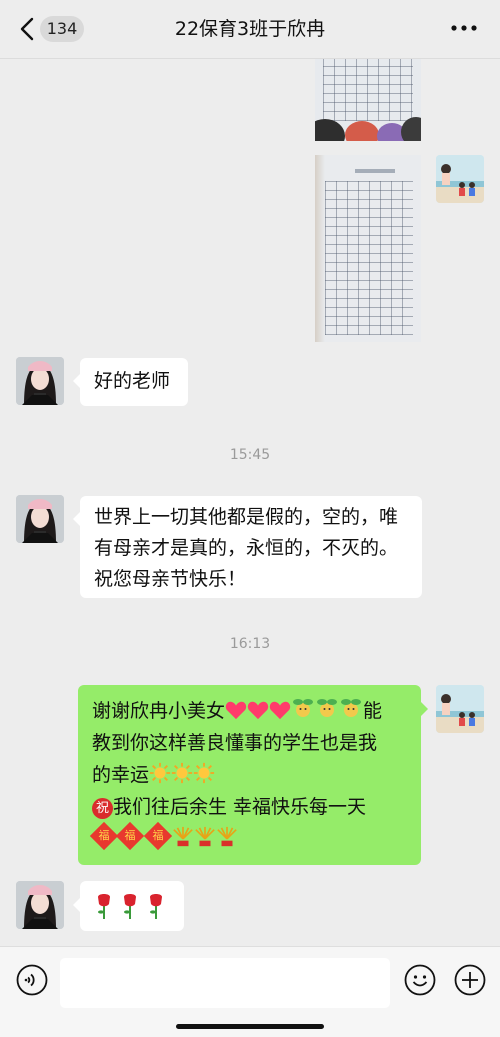 This screenshot has height=1037, width=500. Describe the element at coordinates (250, 455) in the screenshot. I see `timestamp: 15:45` at that location.